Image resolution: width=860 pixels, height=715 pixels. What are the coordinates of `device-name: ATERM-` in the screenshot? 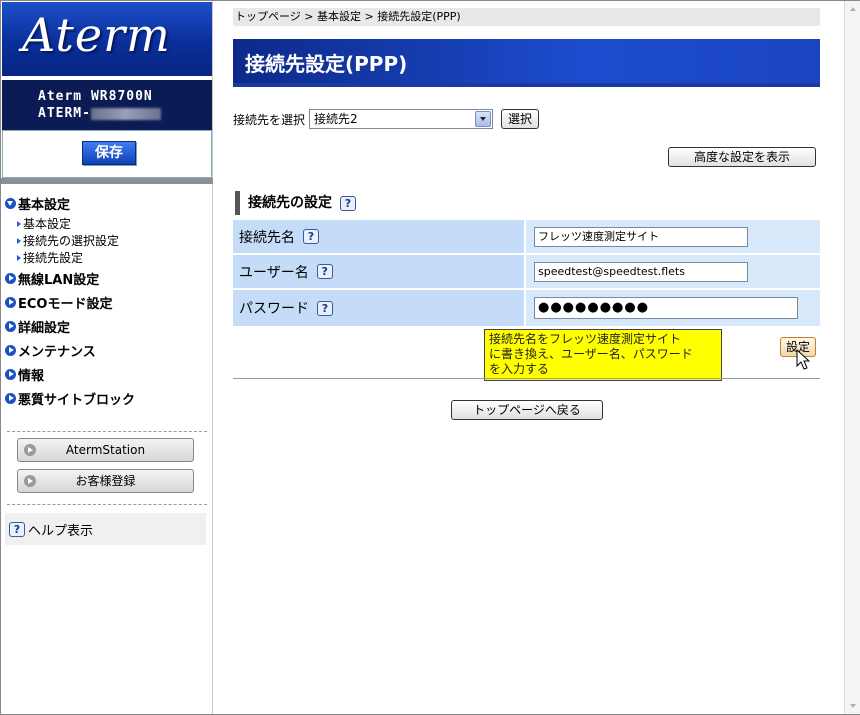 It's located at (125, 113).